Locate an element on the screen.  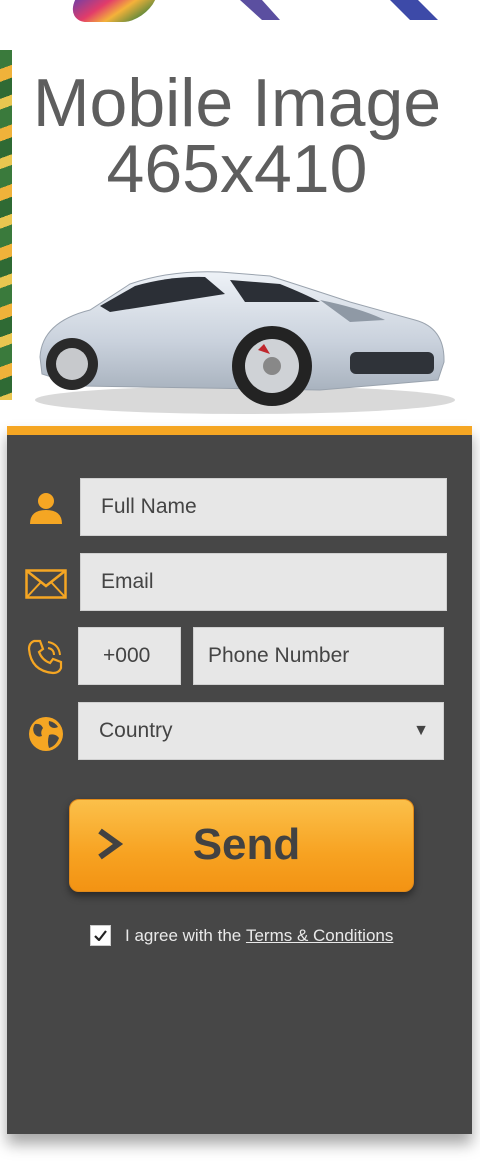
decorative-brush-top-left is located at coordinates (110, 11).